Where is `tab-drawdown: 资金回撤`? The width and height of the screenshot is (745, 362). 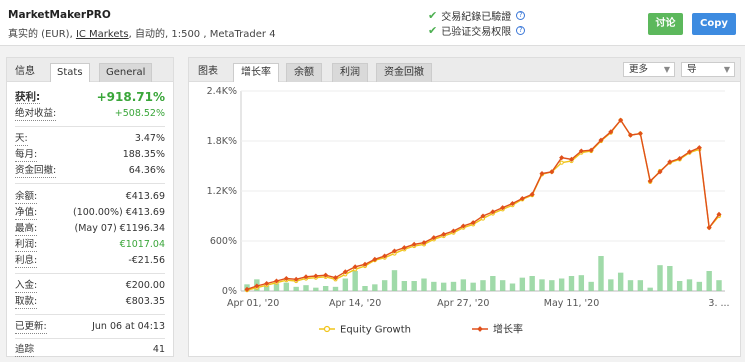 tab-drawdown: 资金回撤 is located at coordinates (404, 72).